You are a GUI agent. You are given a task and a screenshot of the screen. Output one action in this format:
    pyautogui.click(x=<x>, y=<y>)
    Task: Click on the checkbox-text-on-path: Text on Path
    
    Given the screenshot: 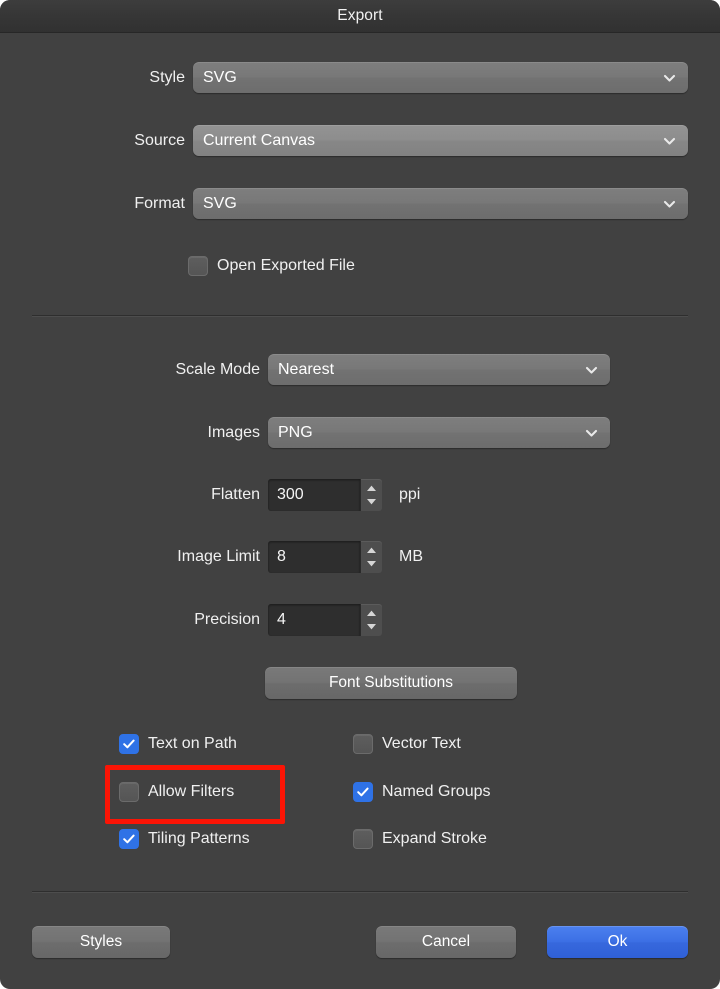 What is the action you would take?
    pyautogui.click(x=178, y=744)
    